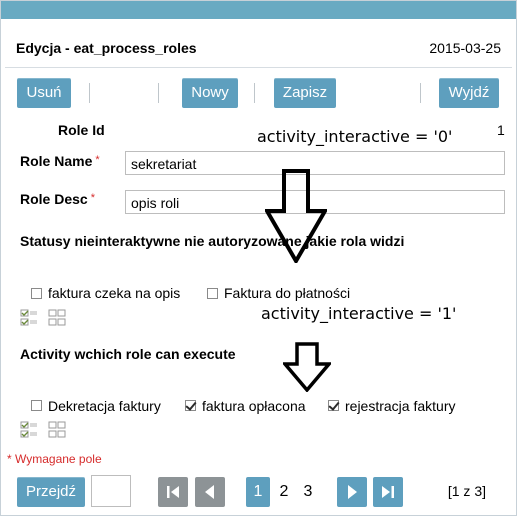  Describe the element at coordinates (128, 354) in the screenshot. I see `section-activity-title: Activity wchich role can execute` at that location.